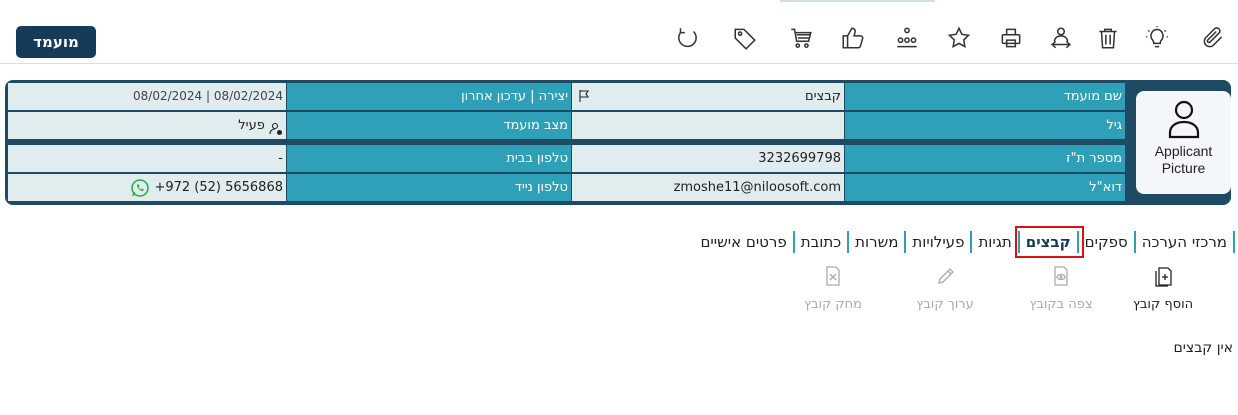  Describe the element at coordinates (996, 242) in the screenshot. I see `tab-tags: תגיות` at that location.